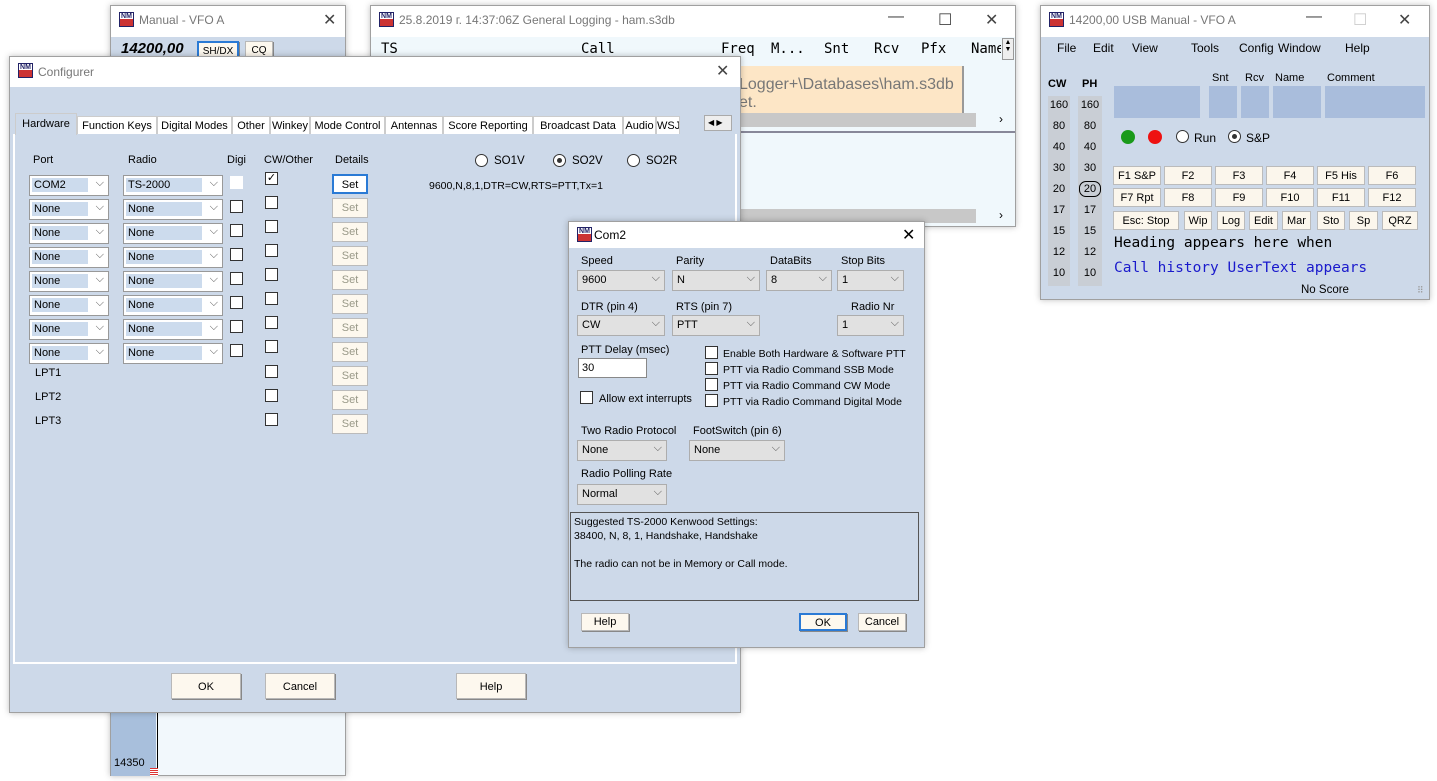 This screenshot has height=781, width=1437. What do you see at coordinates (1198, 220) in the screenshot?
I see `action-button: Wip` at bounding box center [1198, 220].